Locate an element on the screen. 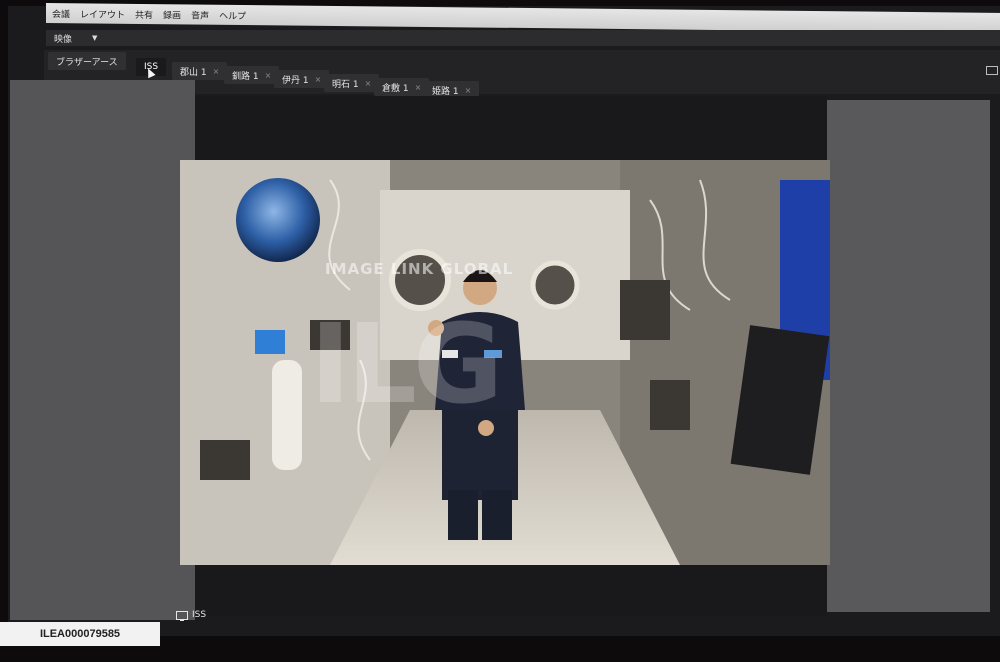 The image size is (1000, 662). image-id-label: ILEA000079585 is located at coordinates (80, 634).